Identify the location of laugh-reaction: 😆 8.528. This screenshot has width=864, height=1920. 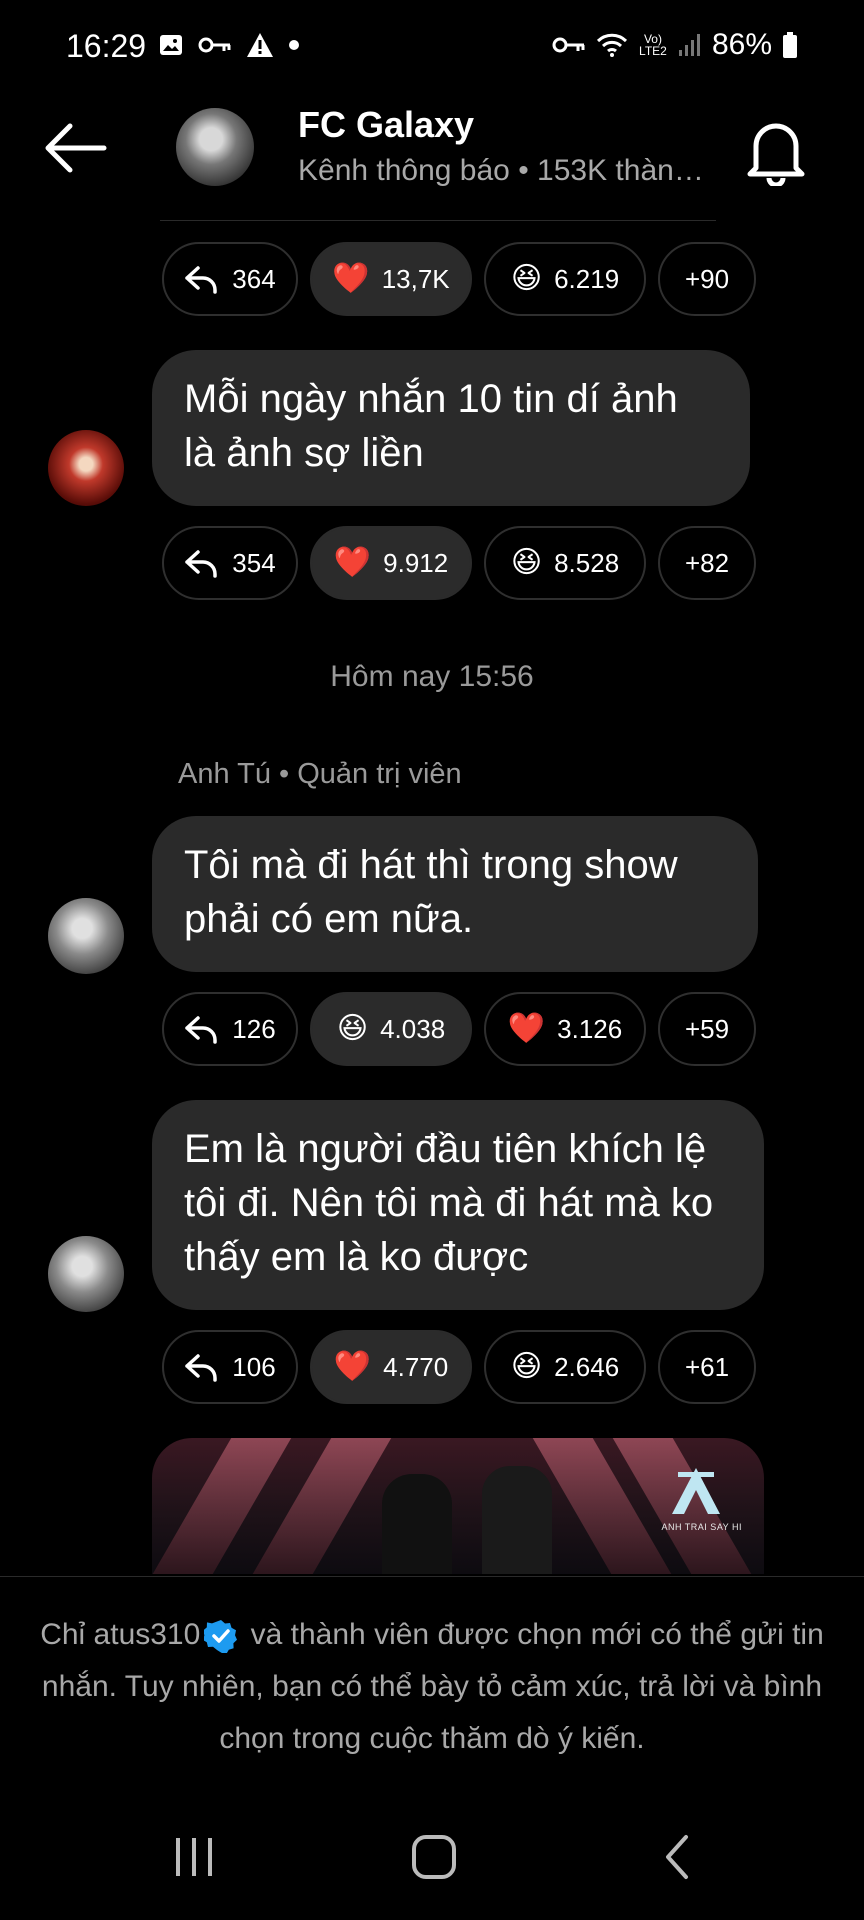
(565, 563).